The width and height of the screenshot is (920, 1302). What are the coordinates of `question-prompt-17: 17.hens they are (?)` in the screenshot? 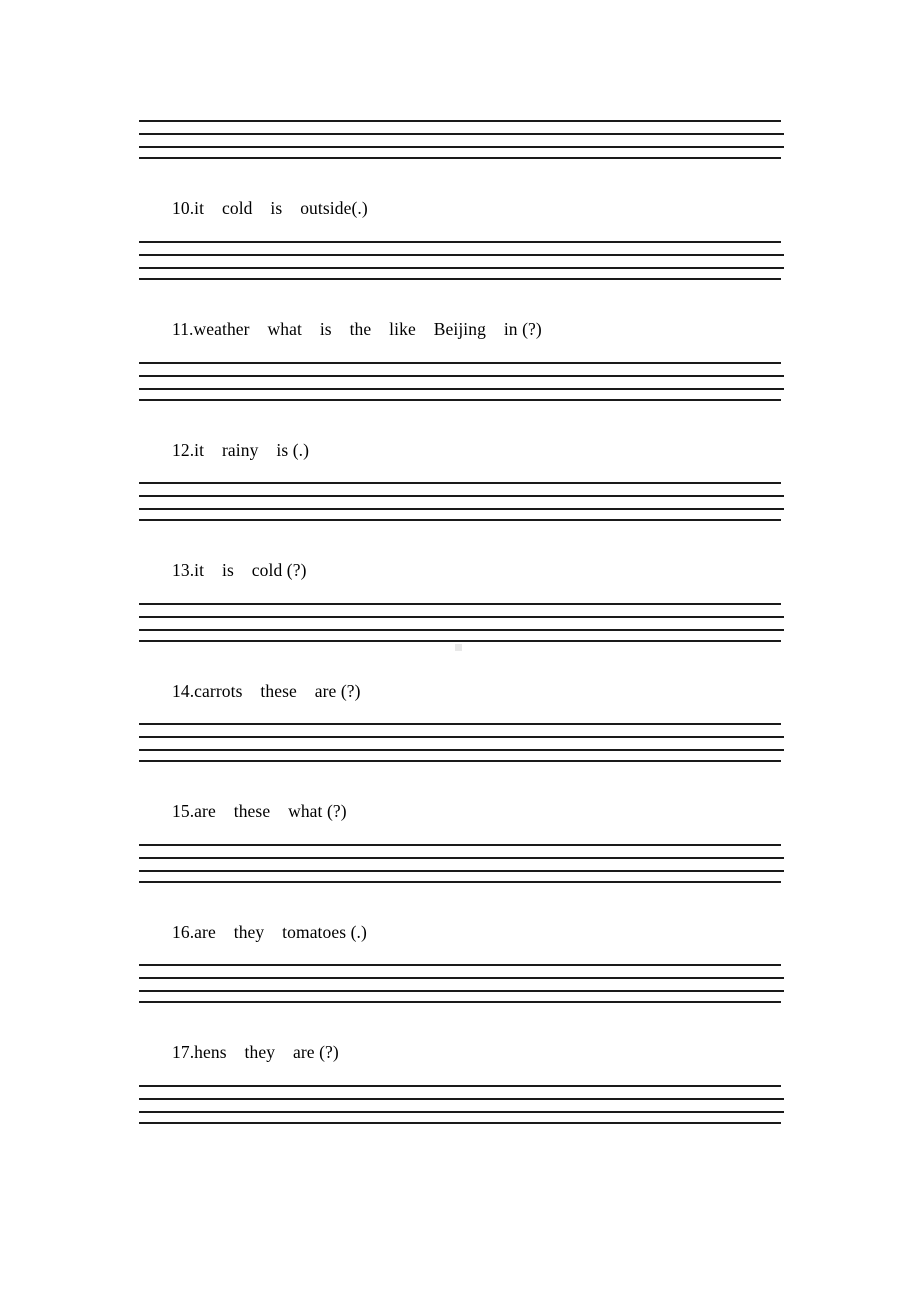 It's located at (255, 1052).